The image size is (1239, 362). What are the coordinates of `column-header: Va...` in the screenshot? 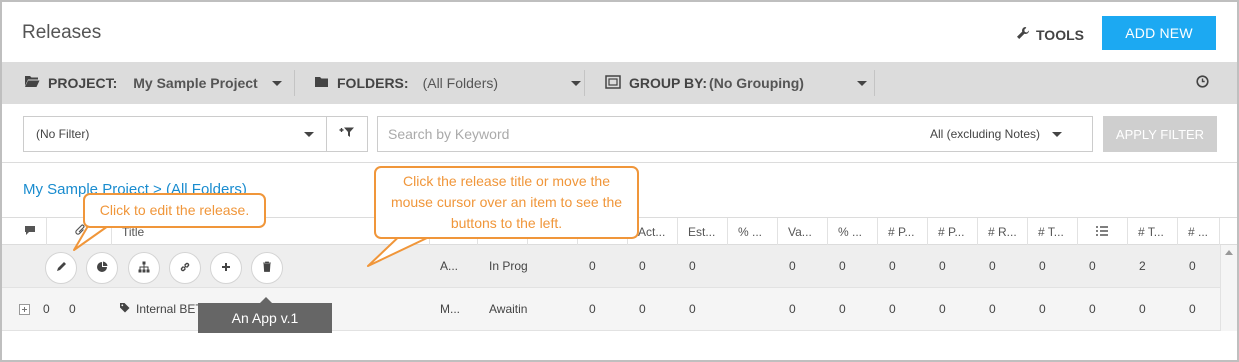 It's located at (803, 231).